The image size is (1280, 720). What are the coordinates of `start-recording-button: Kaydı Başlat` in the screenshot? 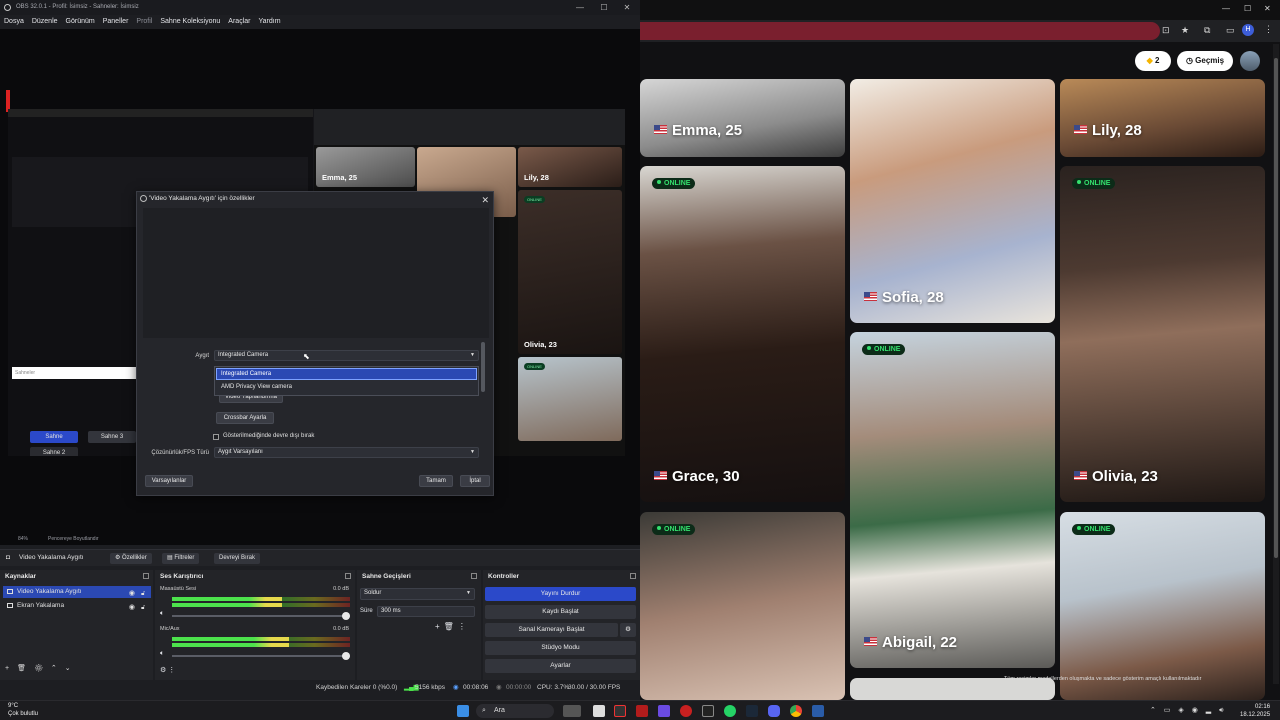 It's located at (560, 612).